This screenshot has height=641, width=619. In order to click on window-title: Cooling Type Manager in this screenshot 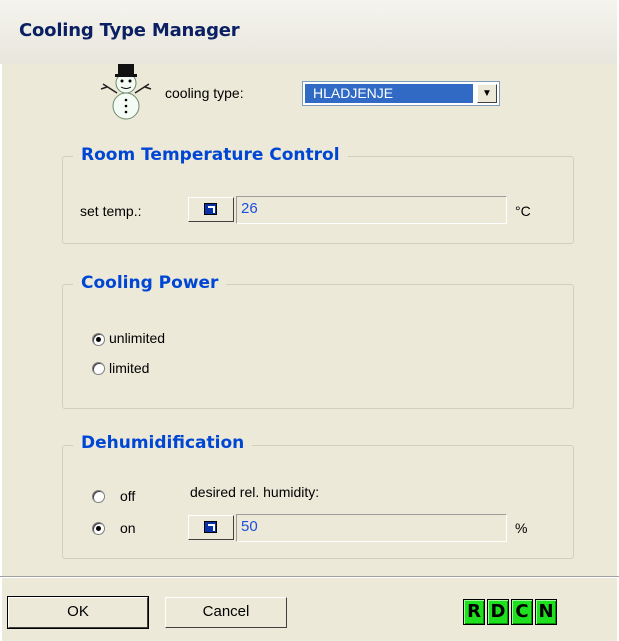, I will do `click(129, 30)`.